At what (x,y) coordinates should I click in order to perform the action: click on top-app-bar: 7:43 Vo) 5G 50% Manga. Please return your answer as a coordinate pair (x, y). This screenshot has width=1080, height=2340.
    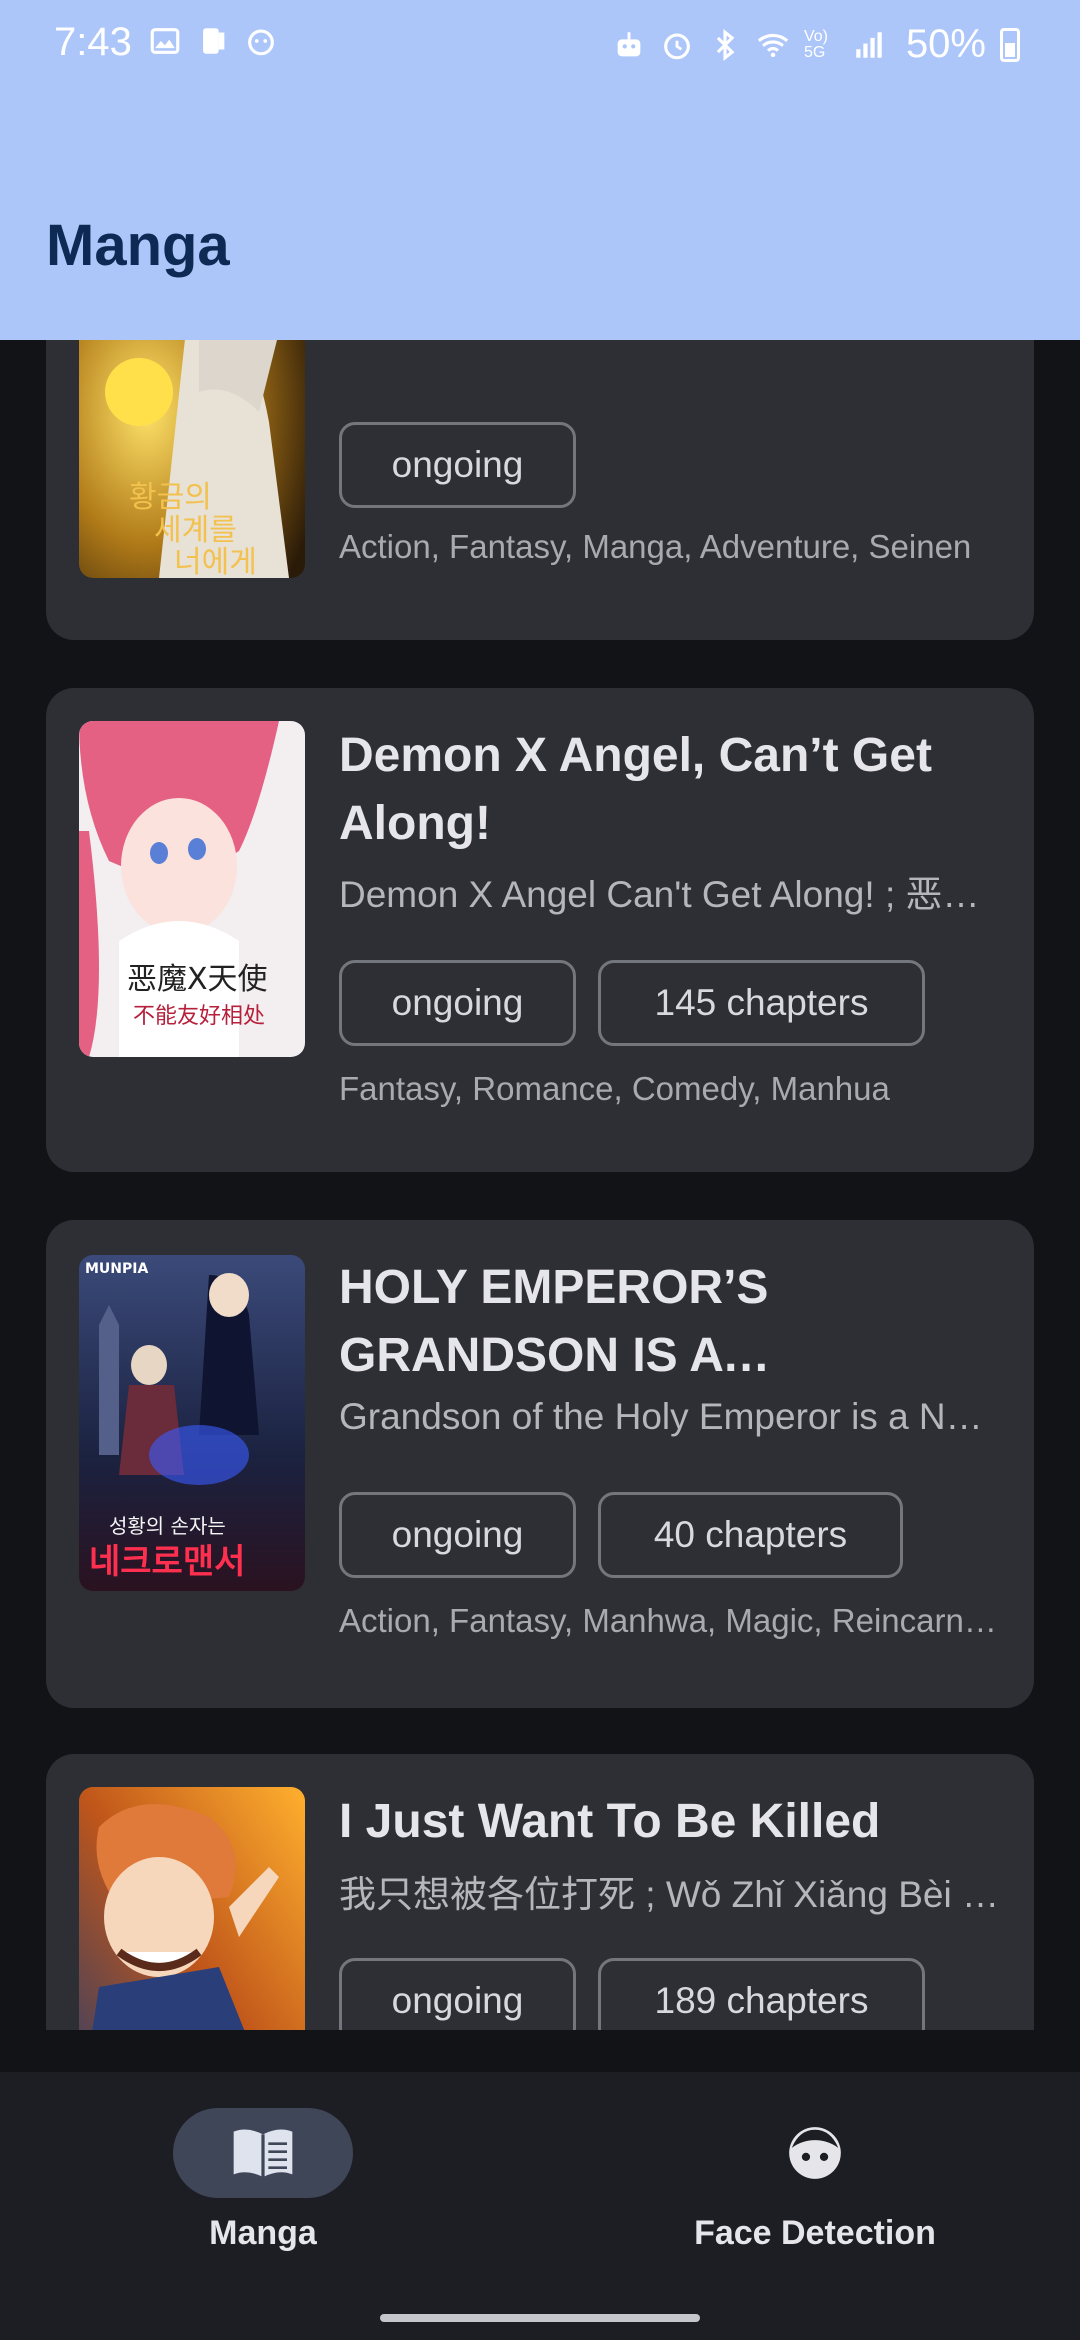
    Looking at the image, I should click on (540, 170).